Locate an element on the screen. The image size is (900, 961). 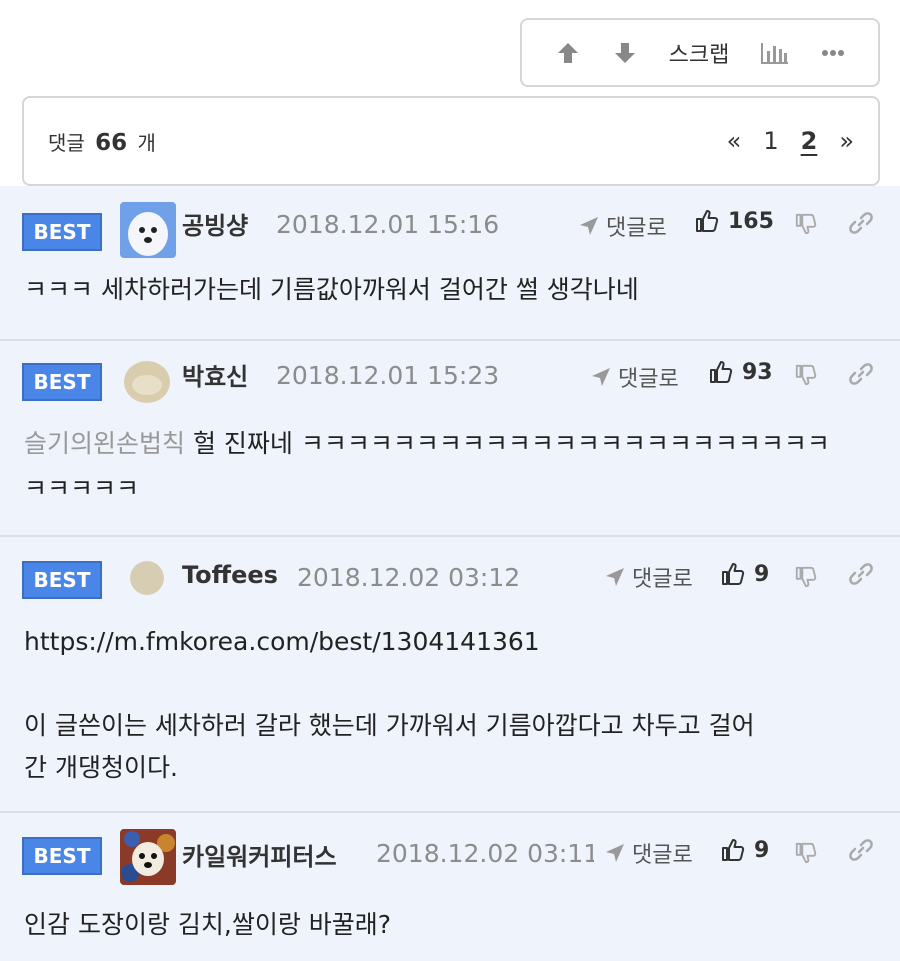
comment-author: 박효신 is located at coordinates (215, 374).